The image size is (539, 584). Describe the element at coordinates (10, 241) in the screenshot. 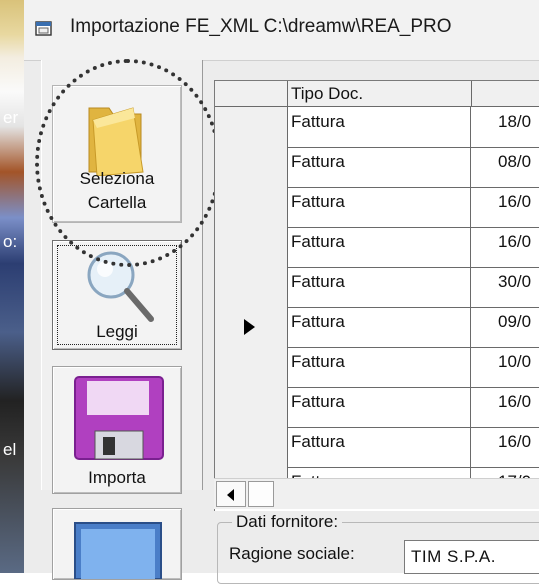

I see `desktop-text-fragment: o:` at that location.